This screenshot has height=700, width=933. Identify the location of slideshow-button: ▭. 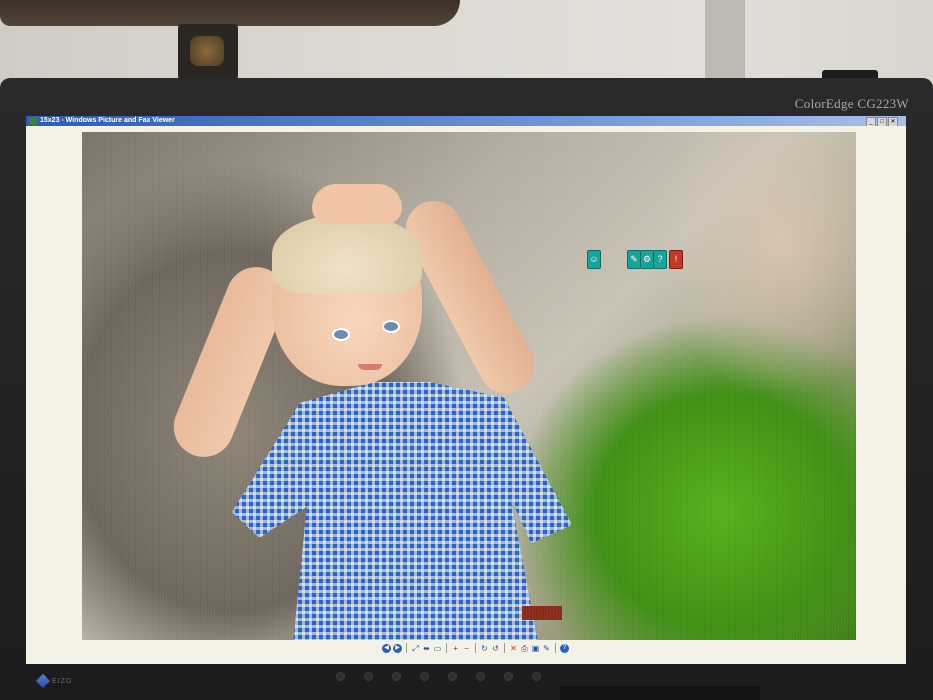
(437, 648).